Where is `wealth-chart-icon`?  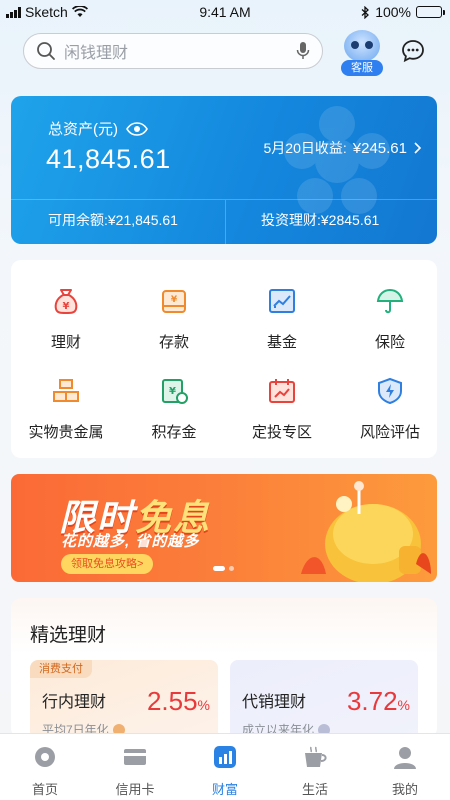
wealth-chart-icon is located at coordinates (225, 757).